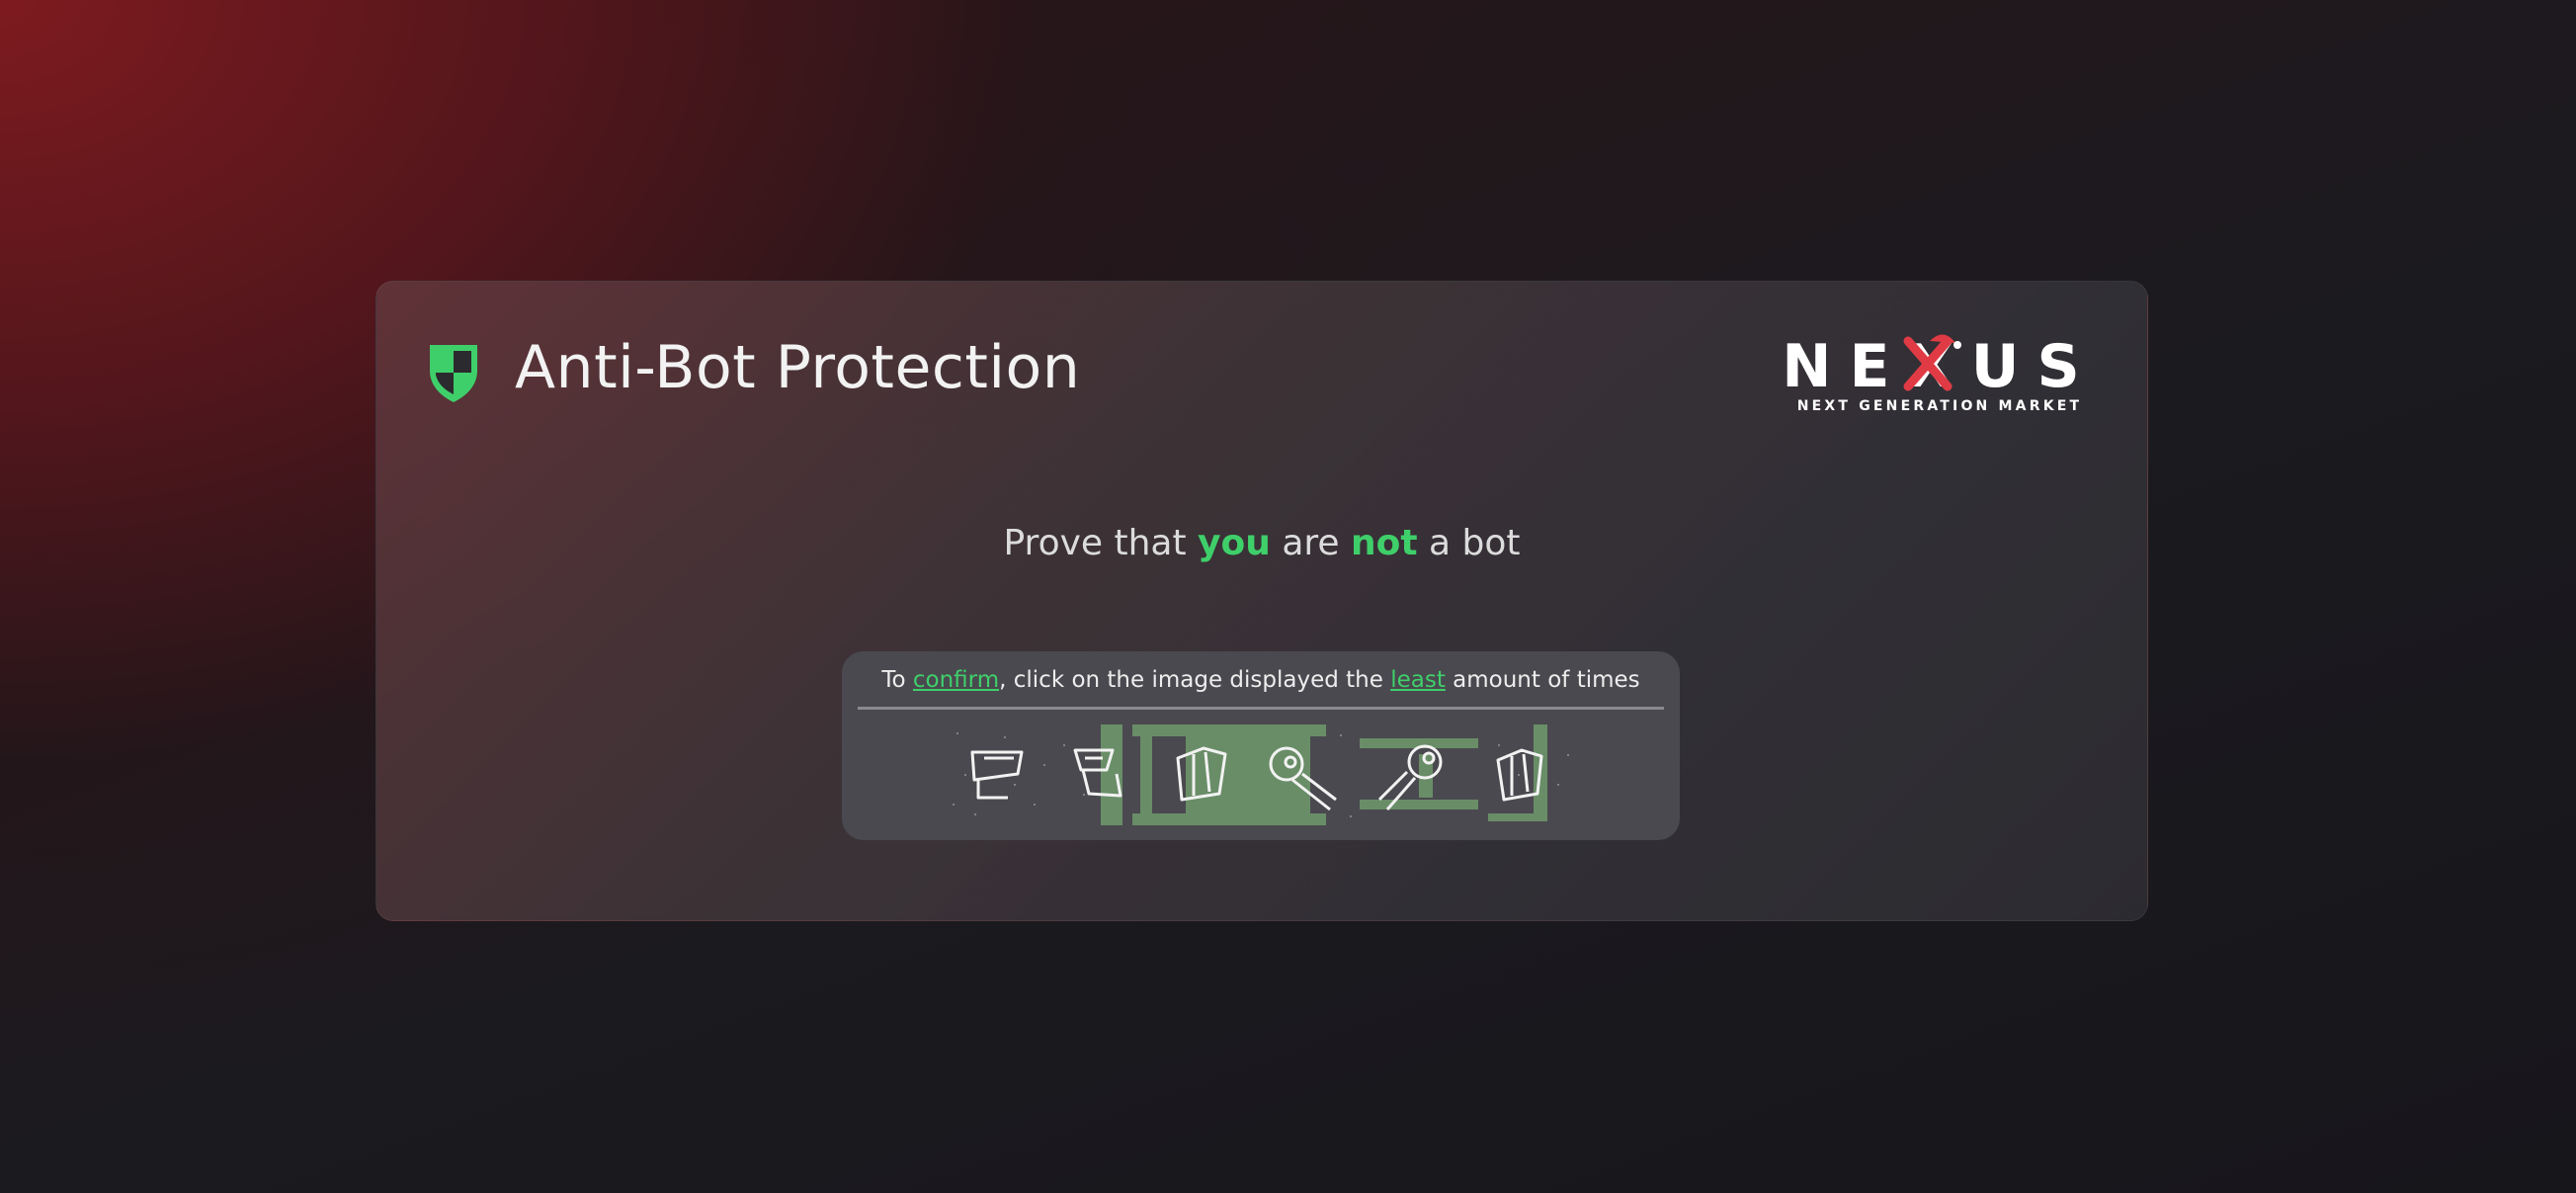 This screenshot has height=1193, width=2576. Describe the element at coordinates (798, 367) in the screenshot. I see `page-title: Anti-Bot Protection` at that location.